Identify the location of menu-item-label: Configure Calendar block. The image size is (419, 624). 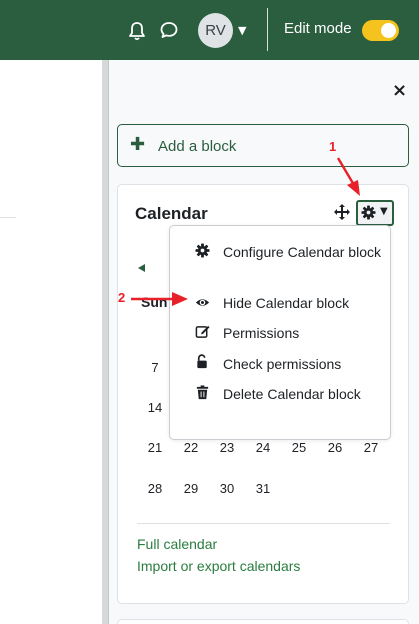
(302, 252).